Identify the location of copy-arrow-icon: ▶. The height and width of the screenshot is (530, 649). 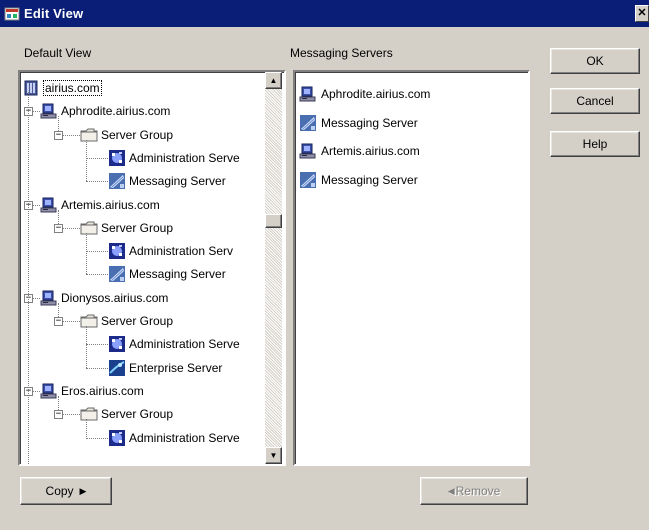
(83, 490).